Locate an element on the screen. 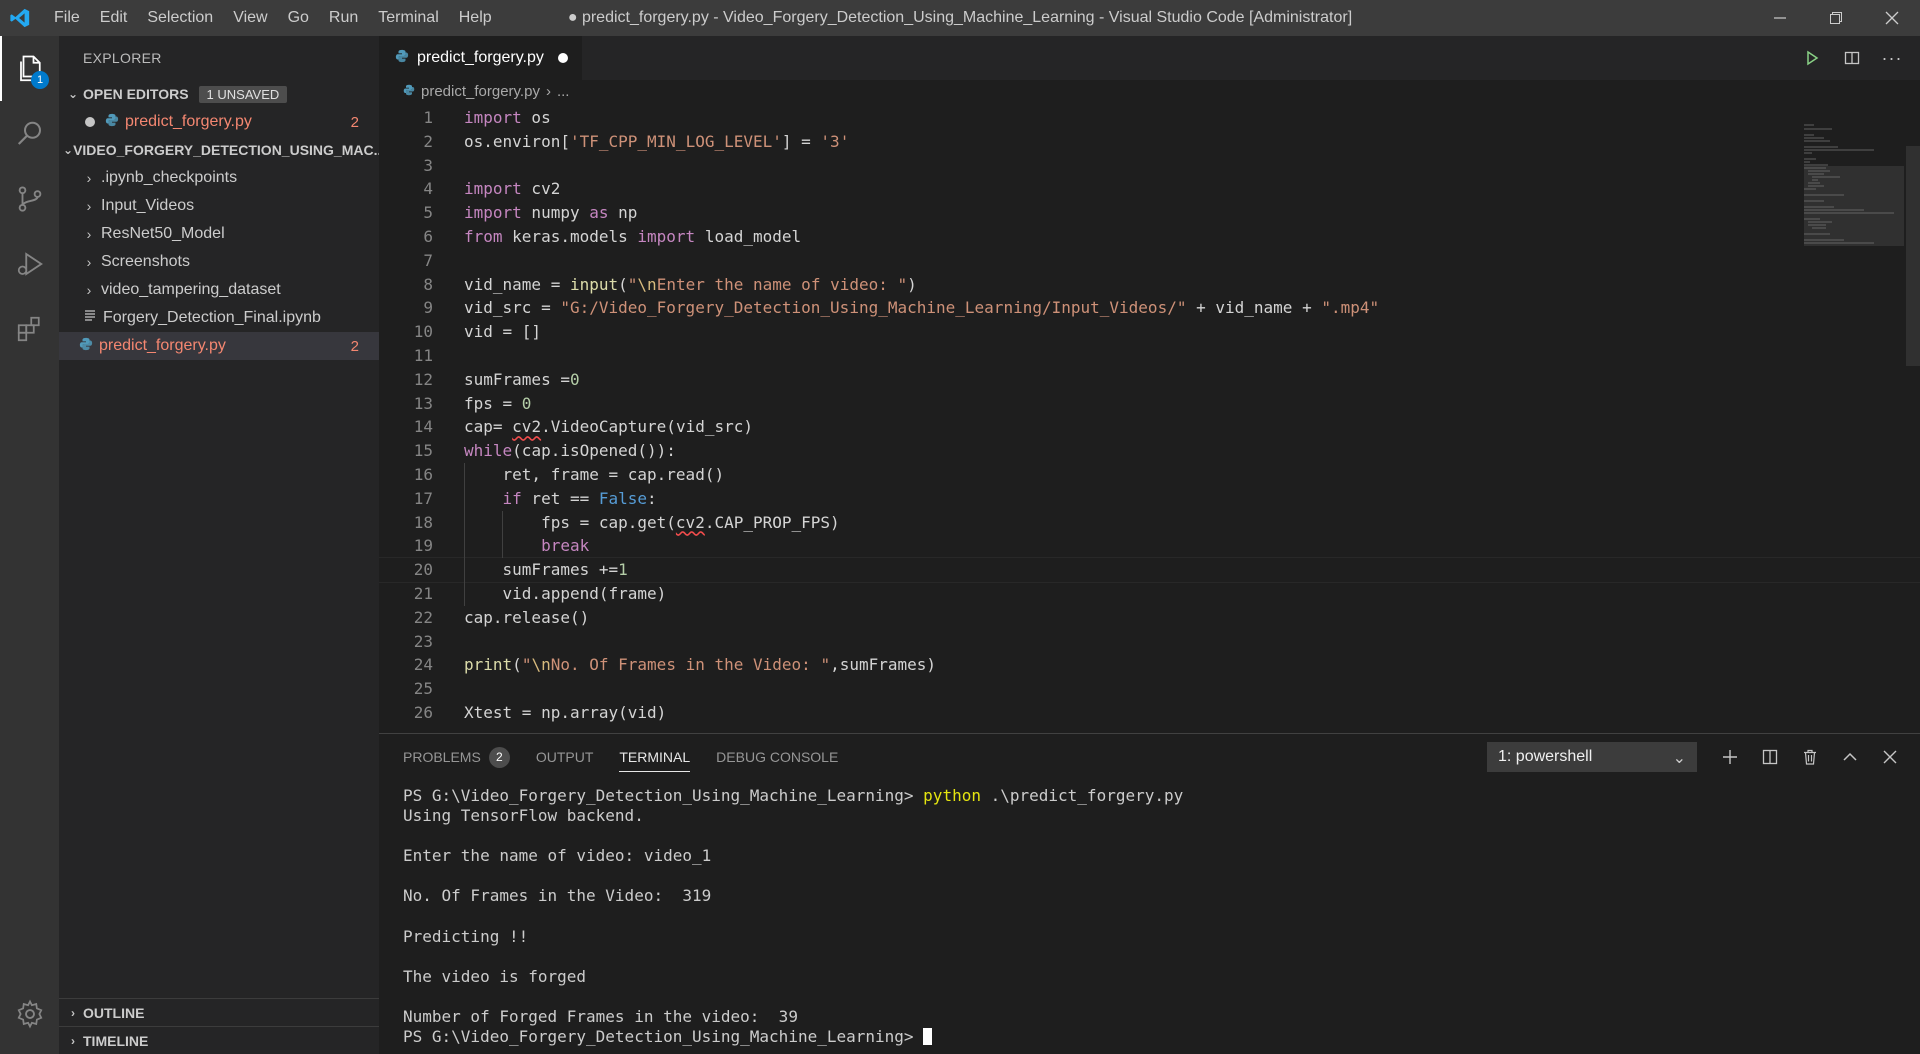 The image size is (1920, 1054). outline-header: › OUTLINE is located at coordinates (219, 1012).